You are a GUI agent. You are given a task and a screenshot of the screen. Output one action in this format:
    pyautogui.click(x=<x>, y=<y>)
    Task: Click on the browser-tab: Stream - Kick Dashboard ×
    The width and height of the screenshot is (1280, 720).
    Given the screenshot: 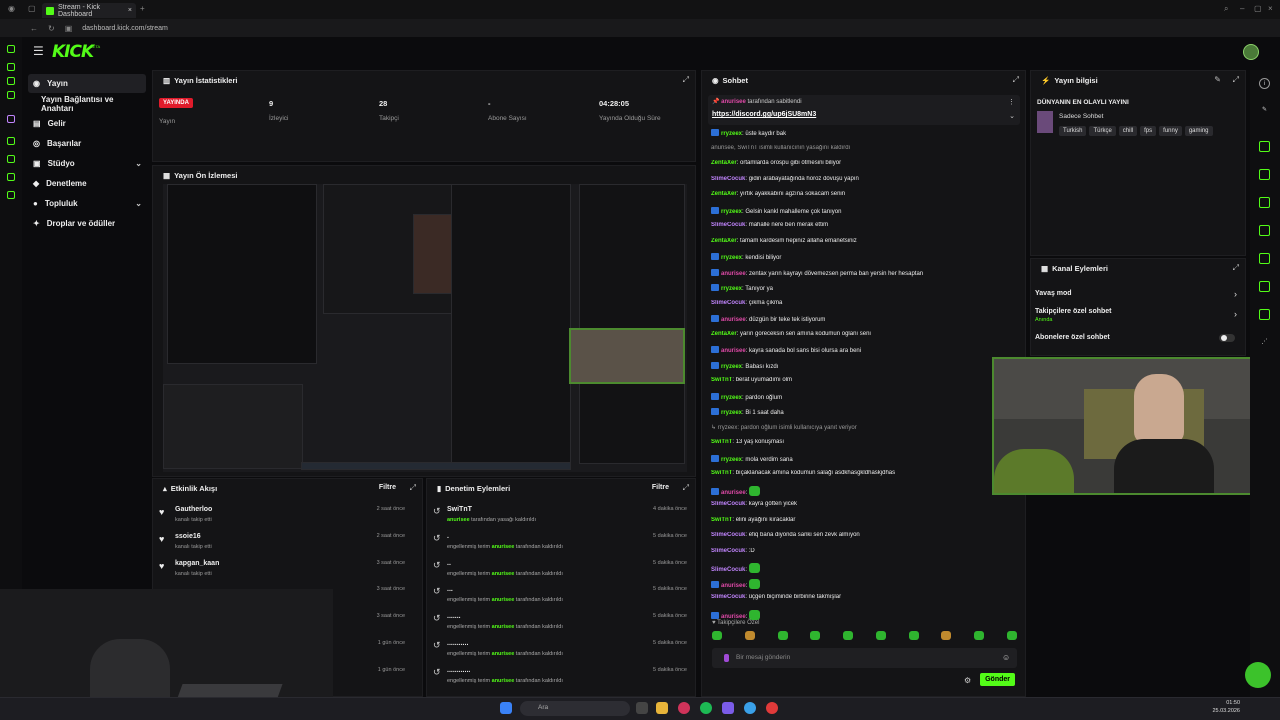 What is the action you would take?
    pyautogui.click(x=89, y=10)
    